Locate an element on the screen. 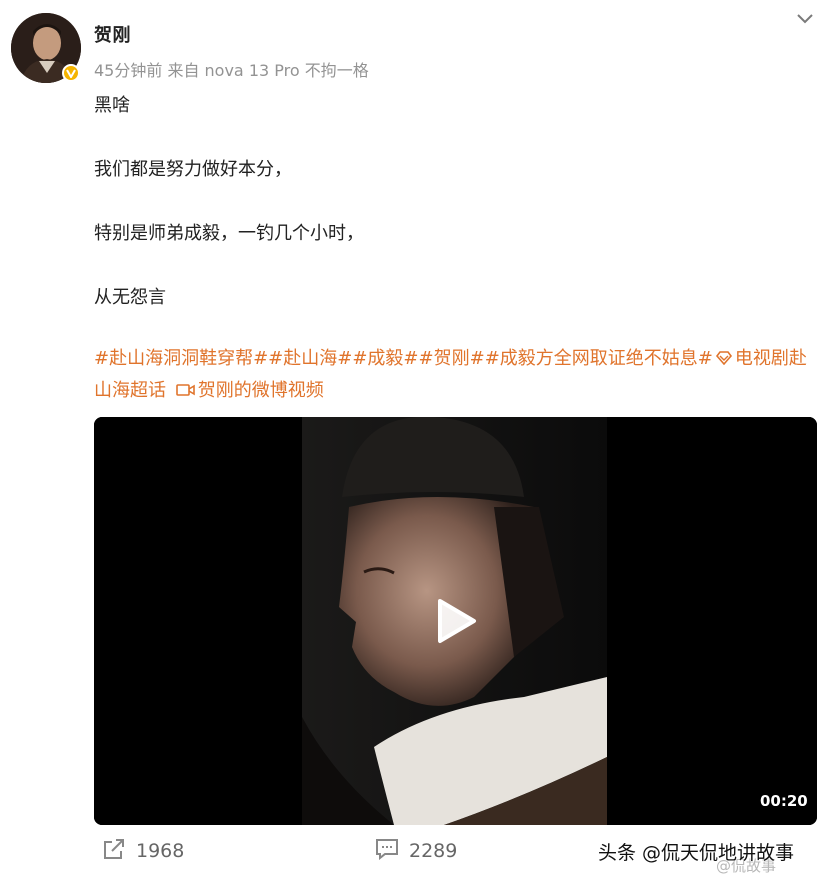 The height and width of the screenshot is (880, 834). comment-count: 2289 is located at coordinates (433, 851).